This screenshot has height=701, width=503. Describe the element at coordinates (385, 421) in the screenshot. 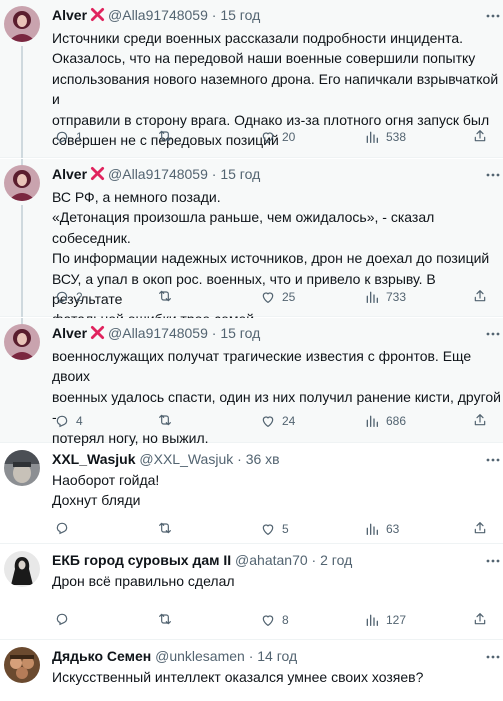

I see `views-button: 686` at that location.